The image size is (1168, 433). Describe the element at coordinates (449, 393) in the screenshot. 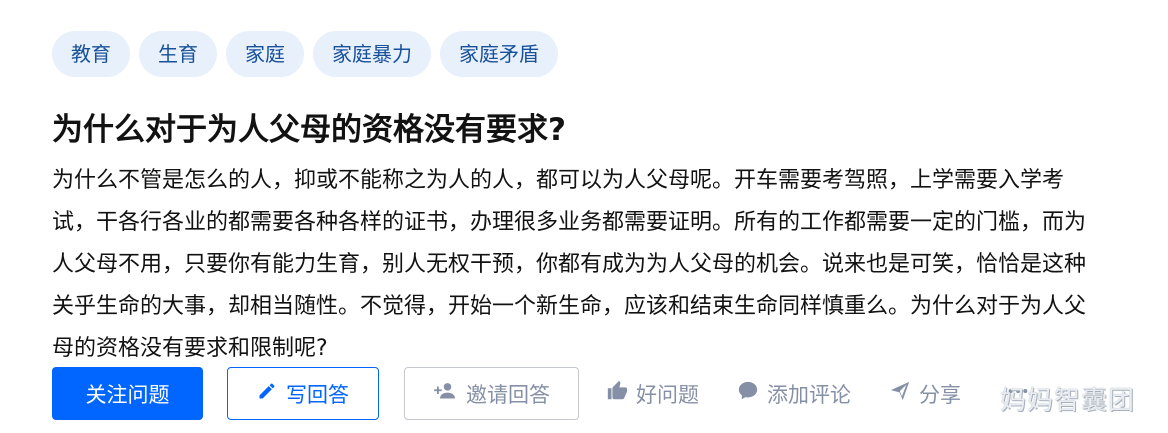

I see `add-user-icon` at that location.